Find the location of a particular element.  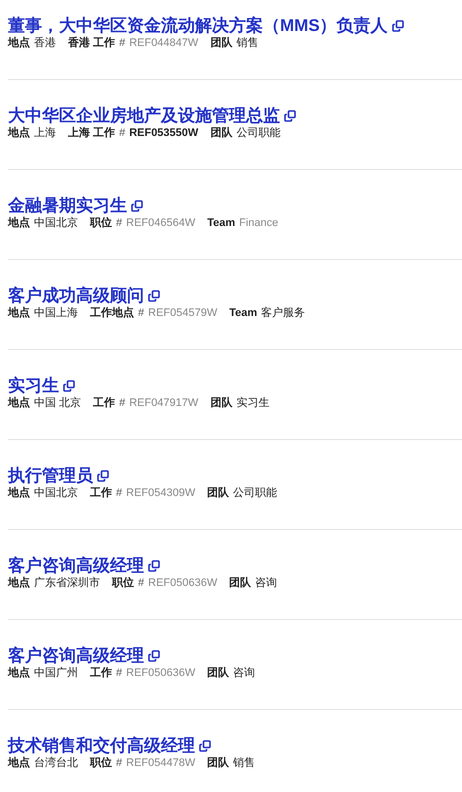

job-title-link: 技术销售和交付高级经理 is located at coordinates (101, 746).